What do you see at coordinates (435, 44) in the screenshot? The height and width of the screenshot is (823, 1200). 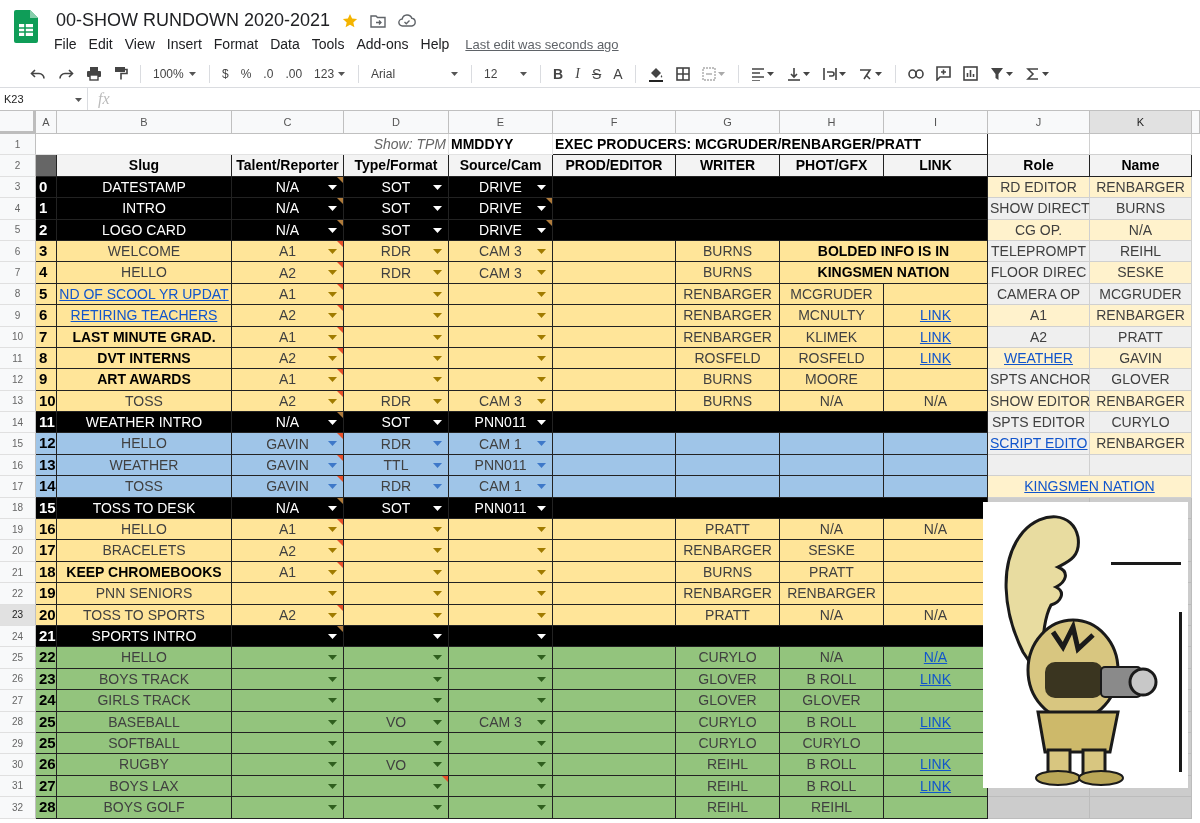 I see `menu-item: Help` at bounding box center [435, 44].